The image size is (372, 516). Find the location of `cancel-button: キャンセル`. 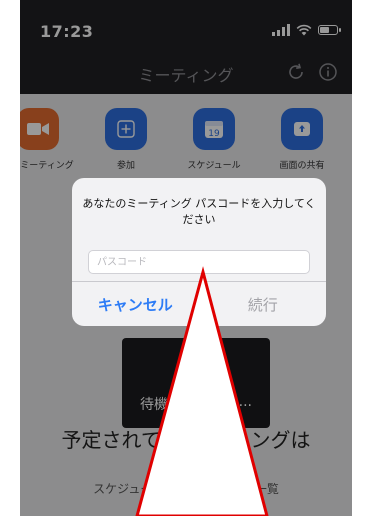

cancel-button: キャンセル is located at coordinates (136, 304).